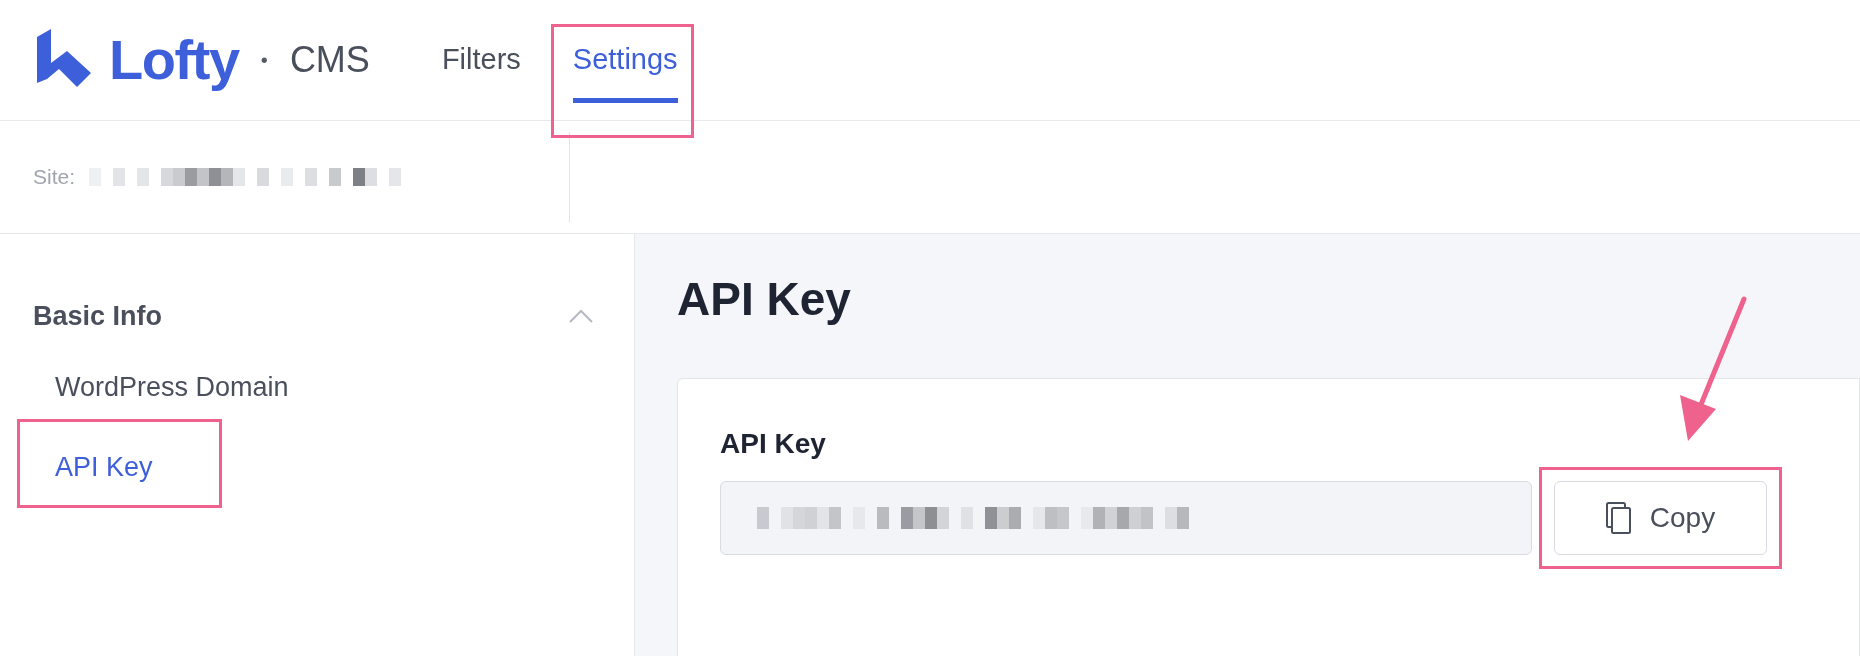 Image resolution: width=1860 pixels, height=656 pixels. I want to click on input-field, so click(1126, 518).